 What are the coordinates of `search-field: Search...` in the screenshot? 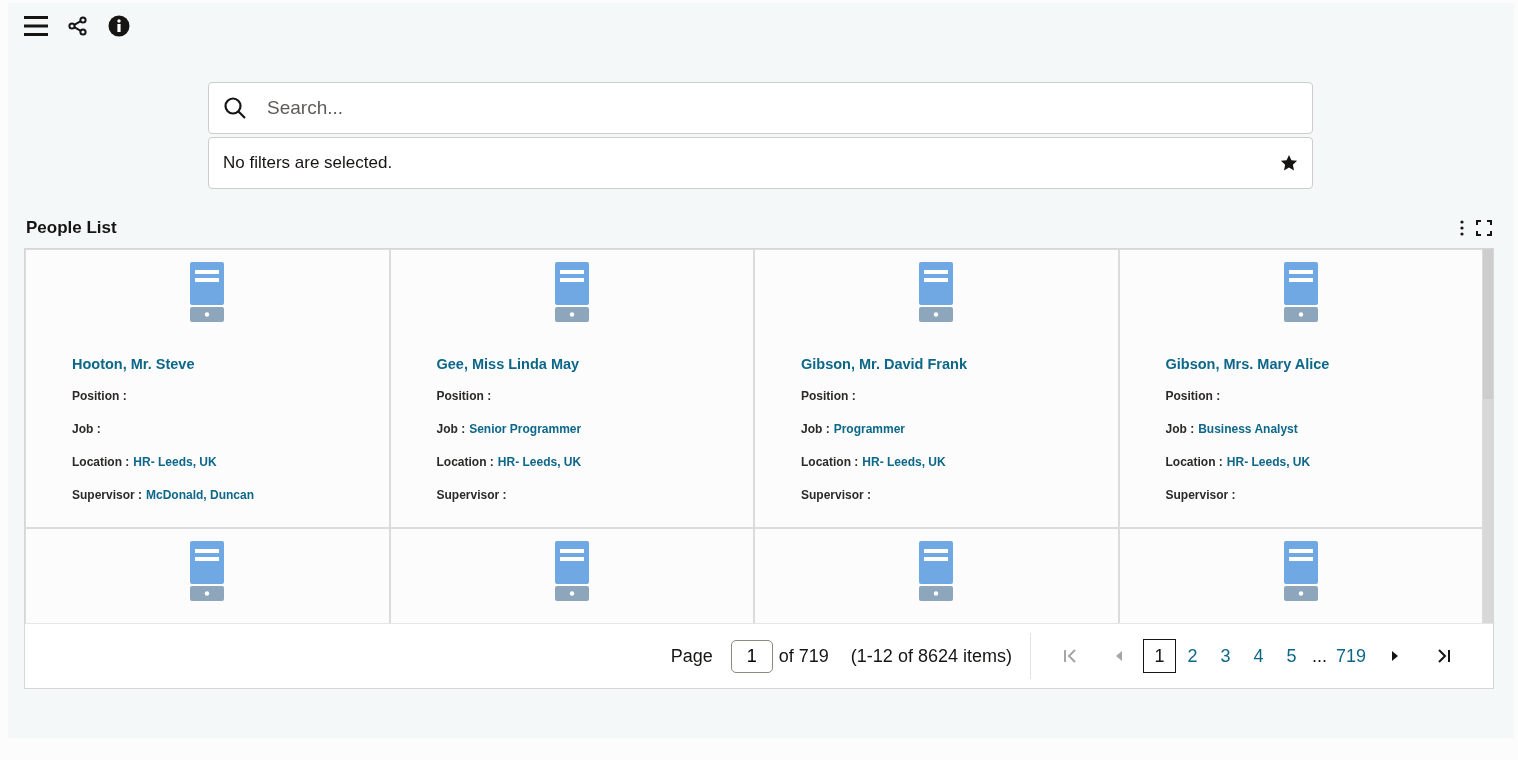 It's located at (781, 108).